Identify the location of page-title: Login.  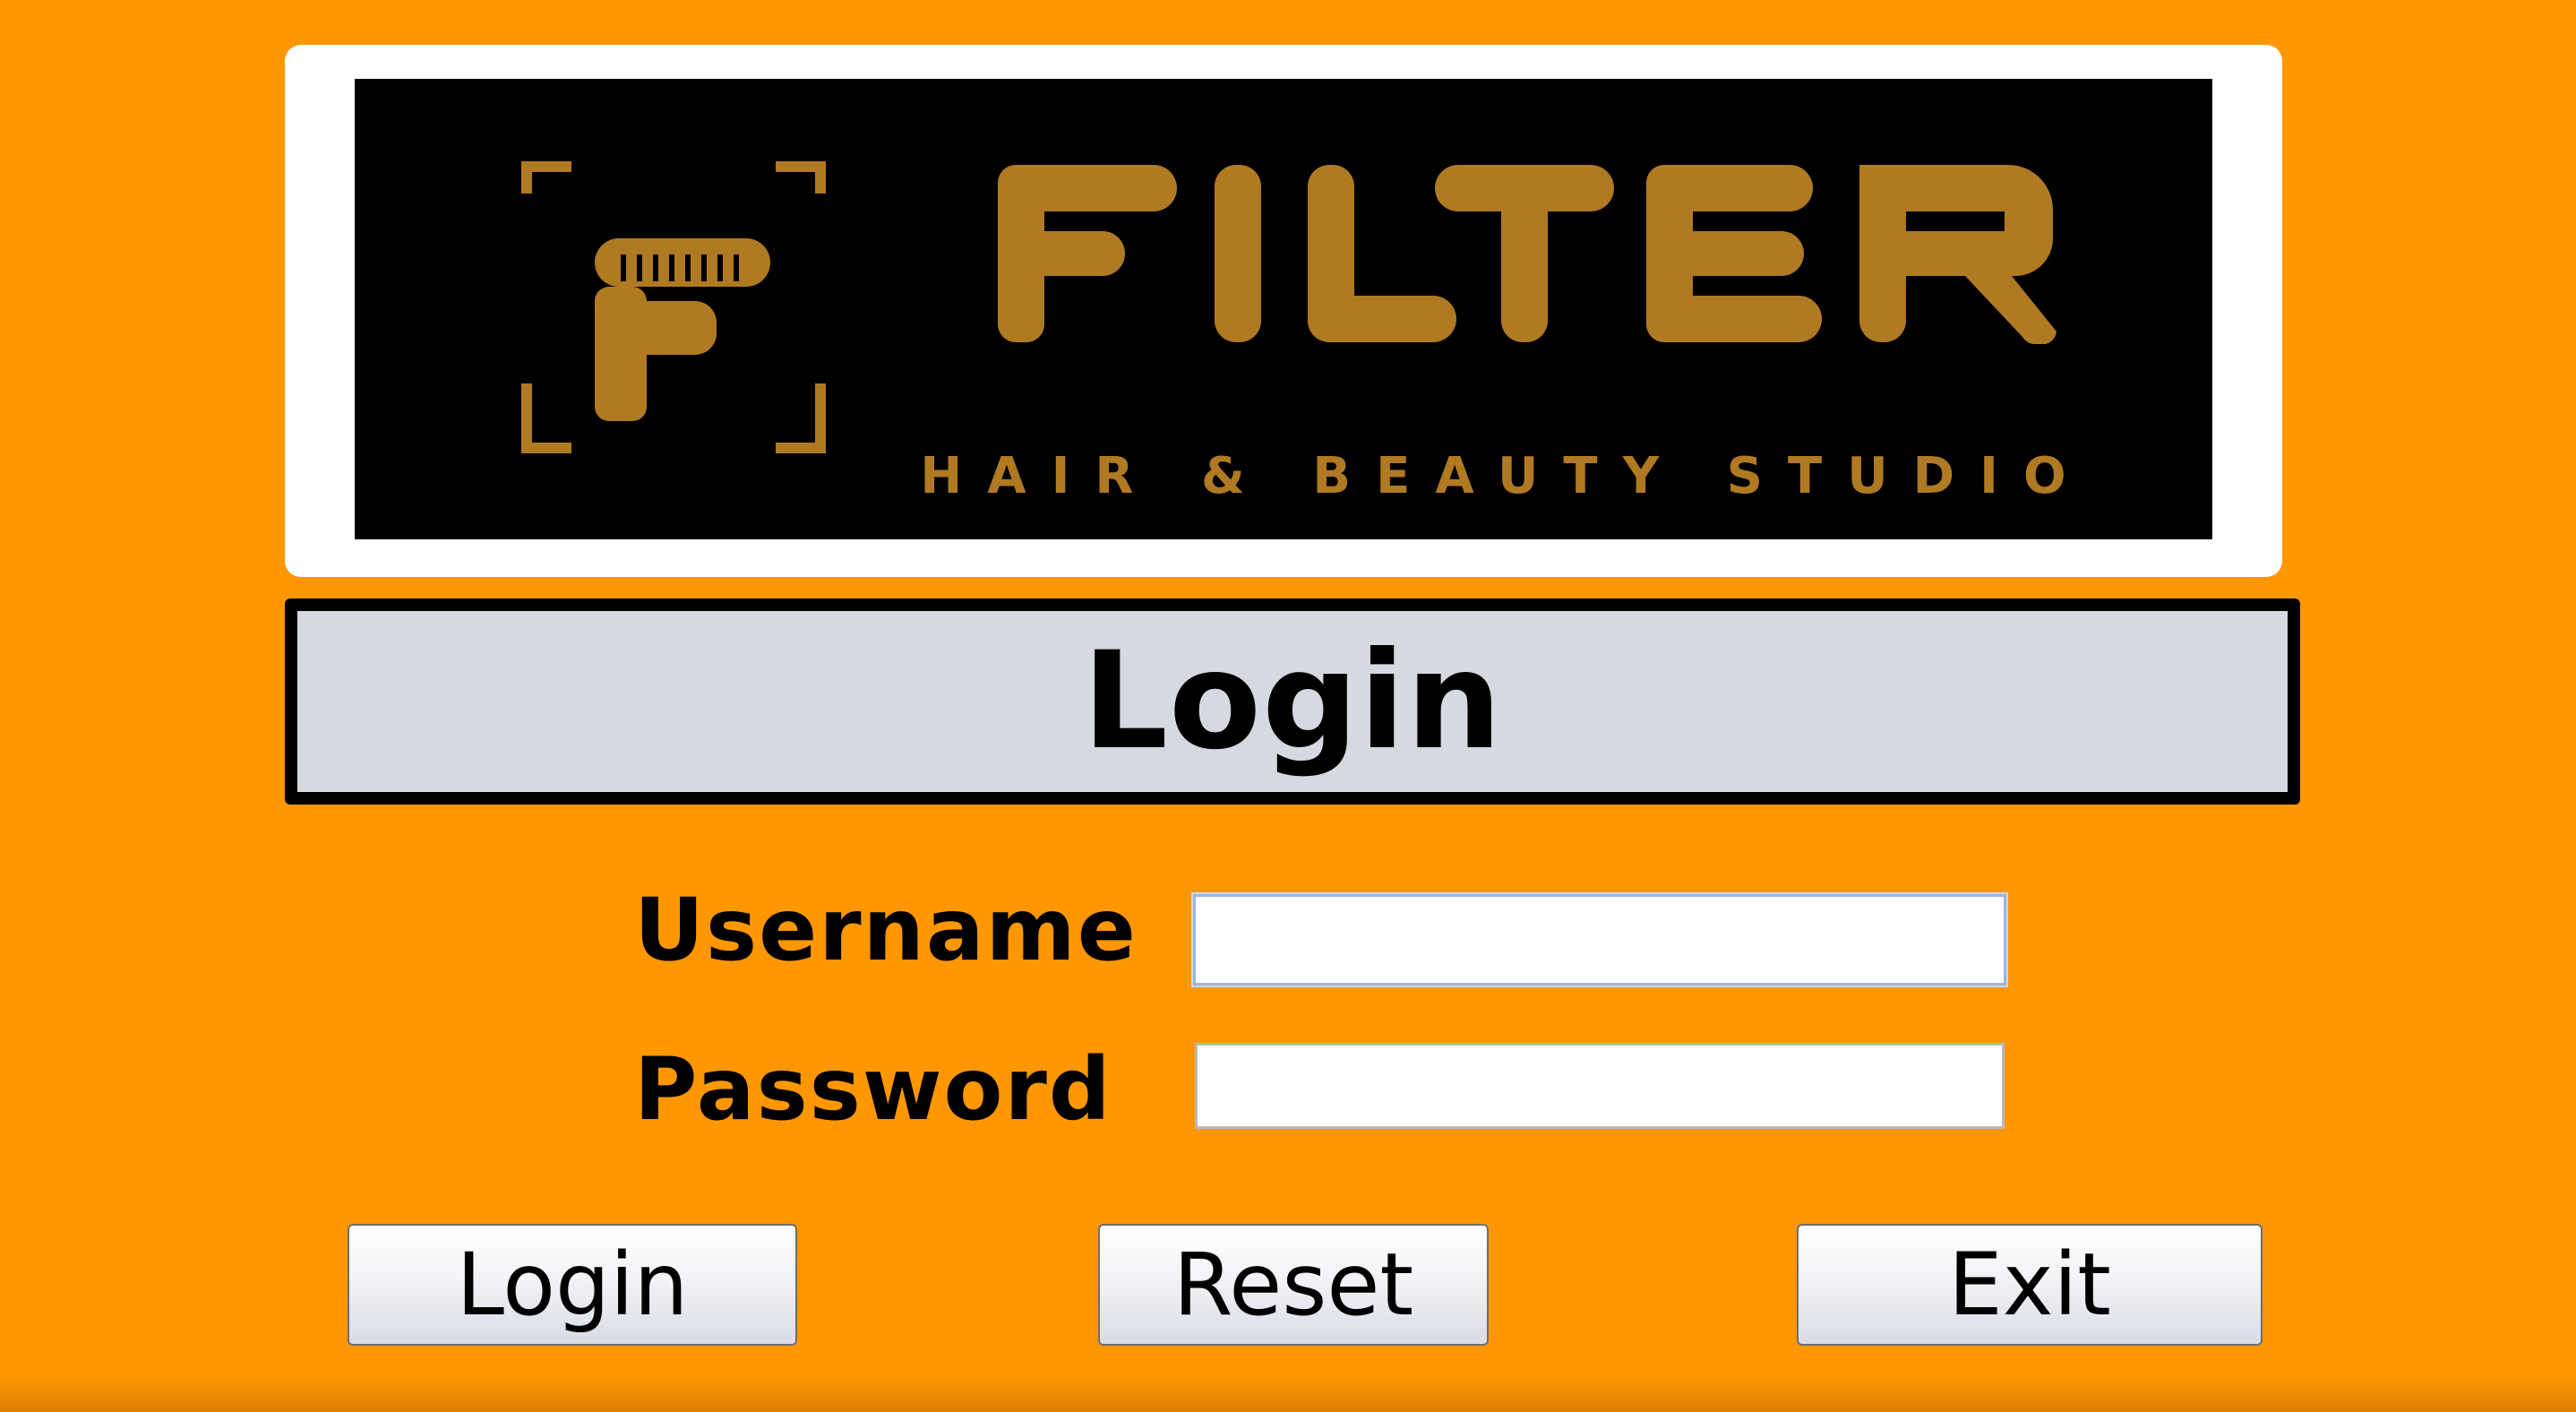
(1292, 701).